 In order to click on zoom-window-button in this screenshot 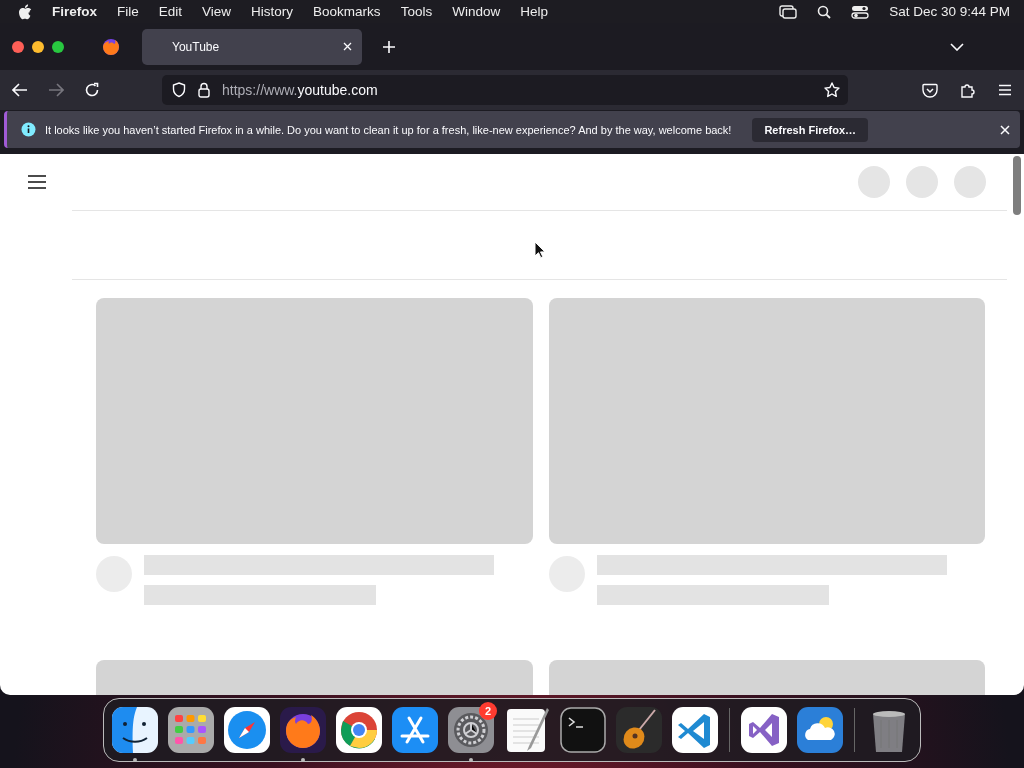, I will do `click(58, 46)`.